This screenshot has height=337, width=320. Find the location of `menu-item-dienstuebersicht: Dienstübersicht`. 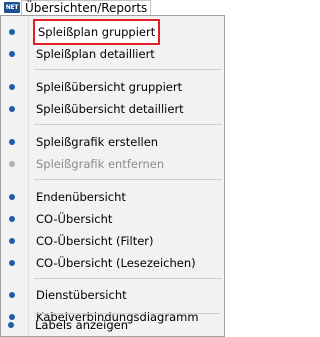

menu-item-dienstuebersicht: Dienstübersicht is located at coordinates (112, 295).